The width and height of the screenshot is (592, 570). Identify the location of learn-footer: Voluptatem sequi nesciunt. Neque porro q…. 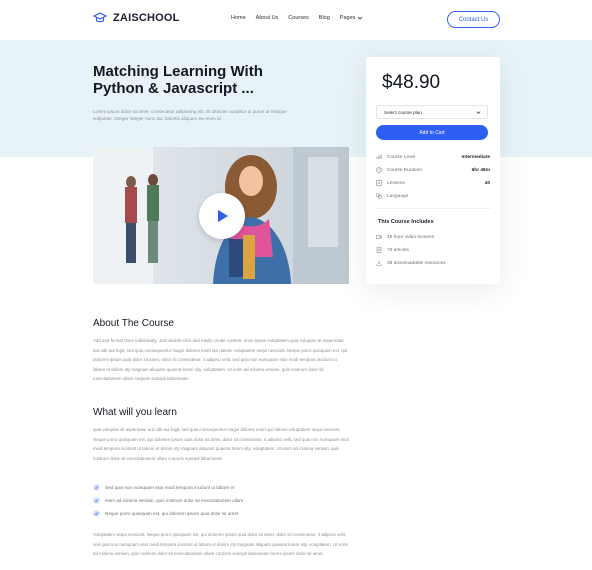
(221, 544).